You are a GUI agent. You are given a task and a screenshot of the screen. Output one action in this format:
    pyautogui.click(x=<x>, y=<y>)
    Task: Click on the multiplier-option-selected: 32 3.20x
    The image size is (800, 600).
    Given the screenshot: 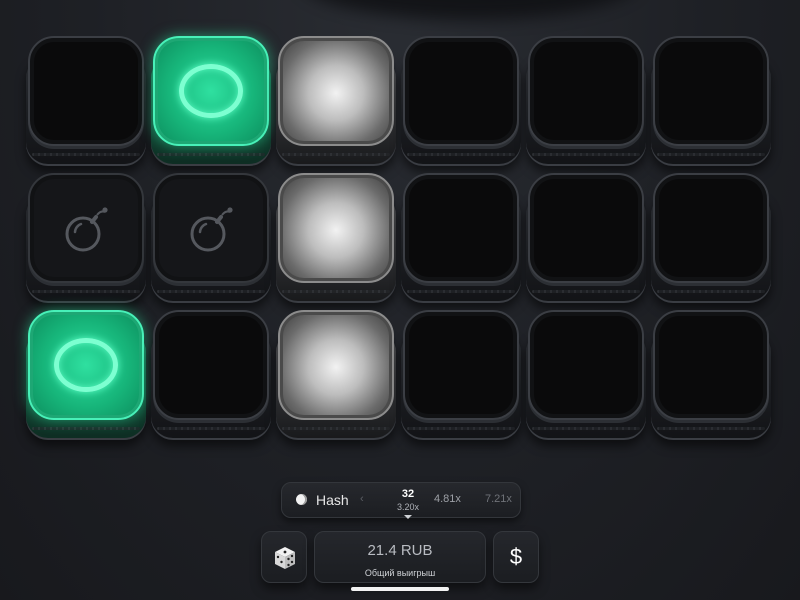 What is the action you would take?
    pyautogui.click(x=408, y=503)
    